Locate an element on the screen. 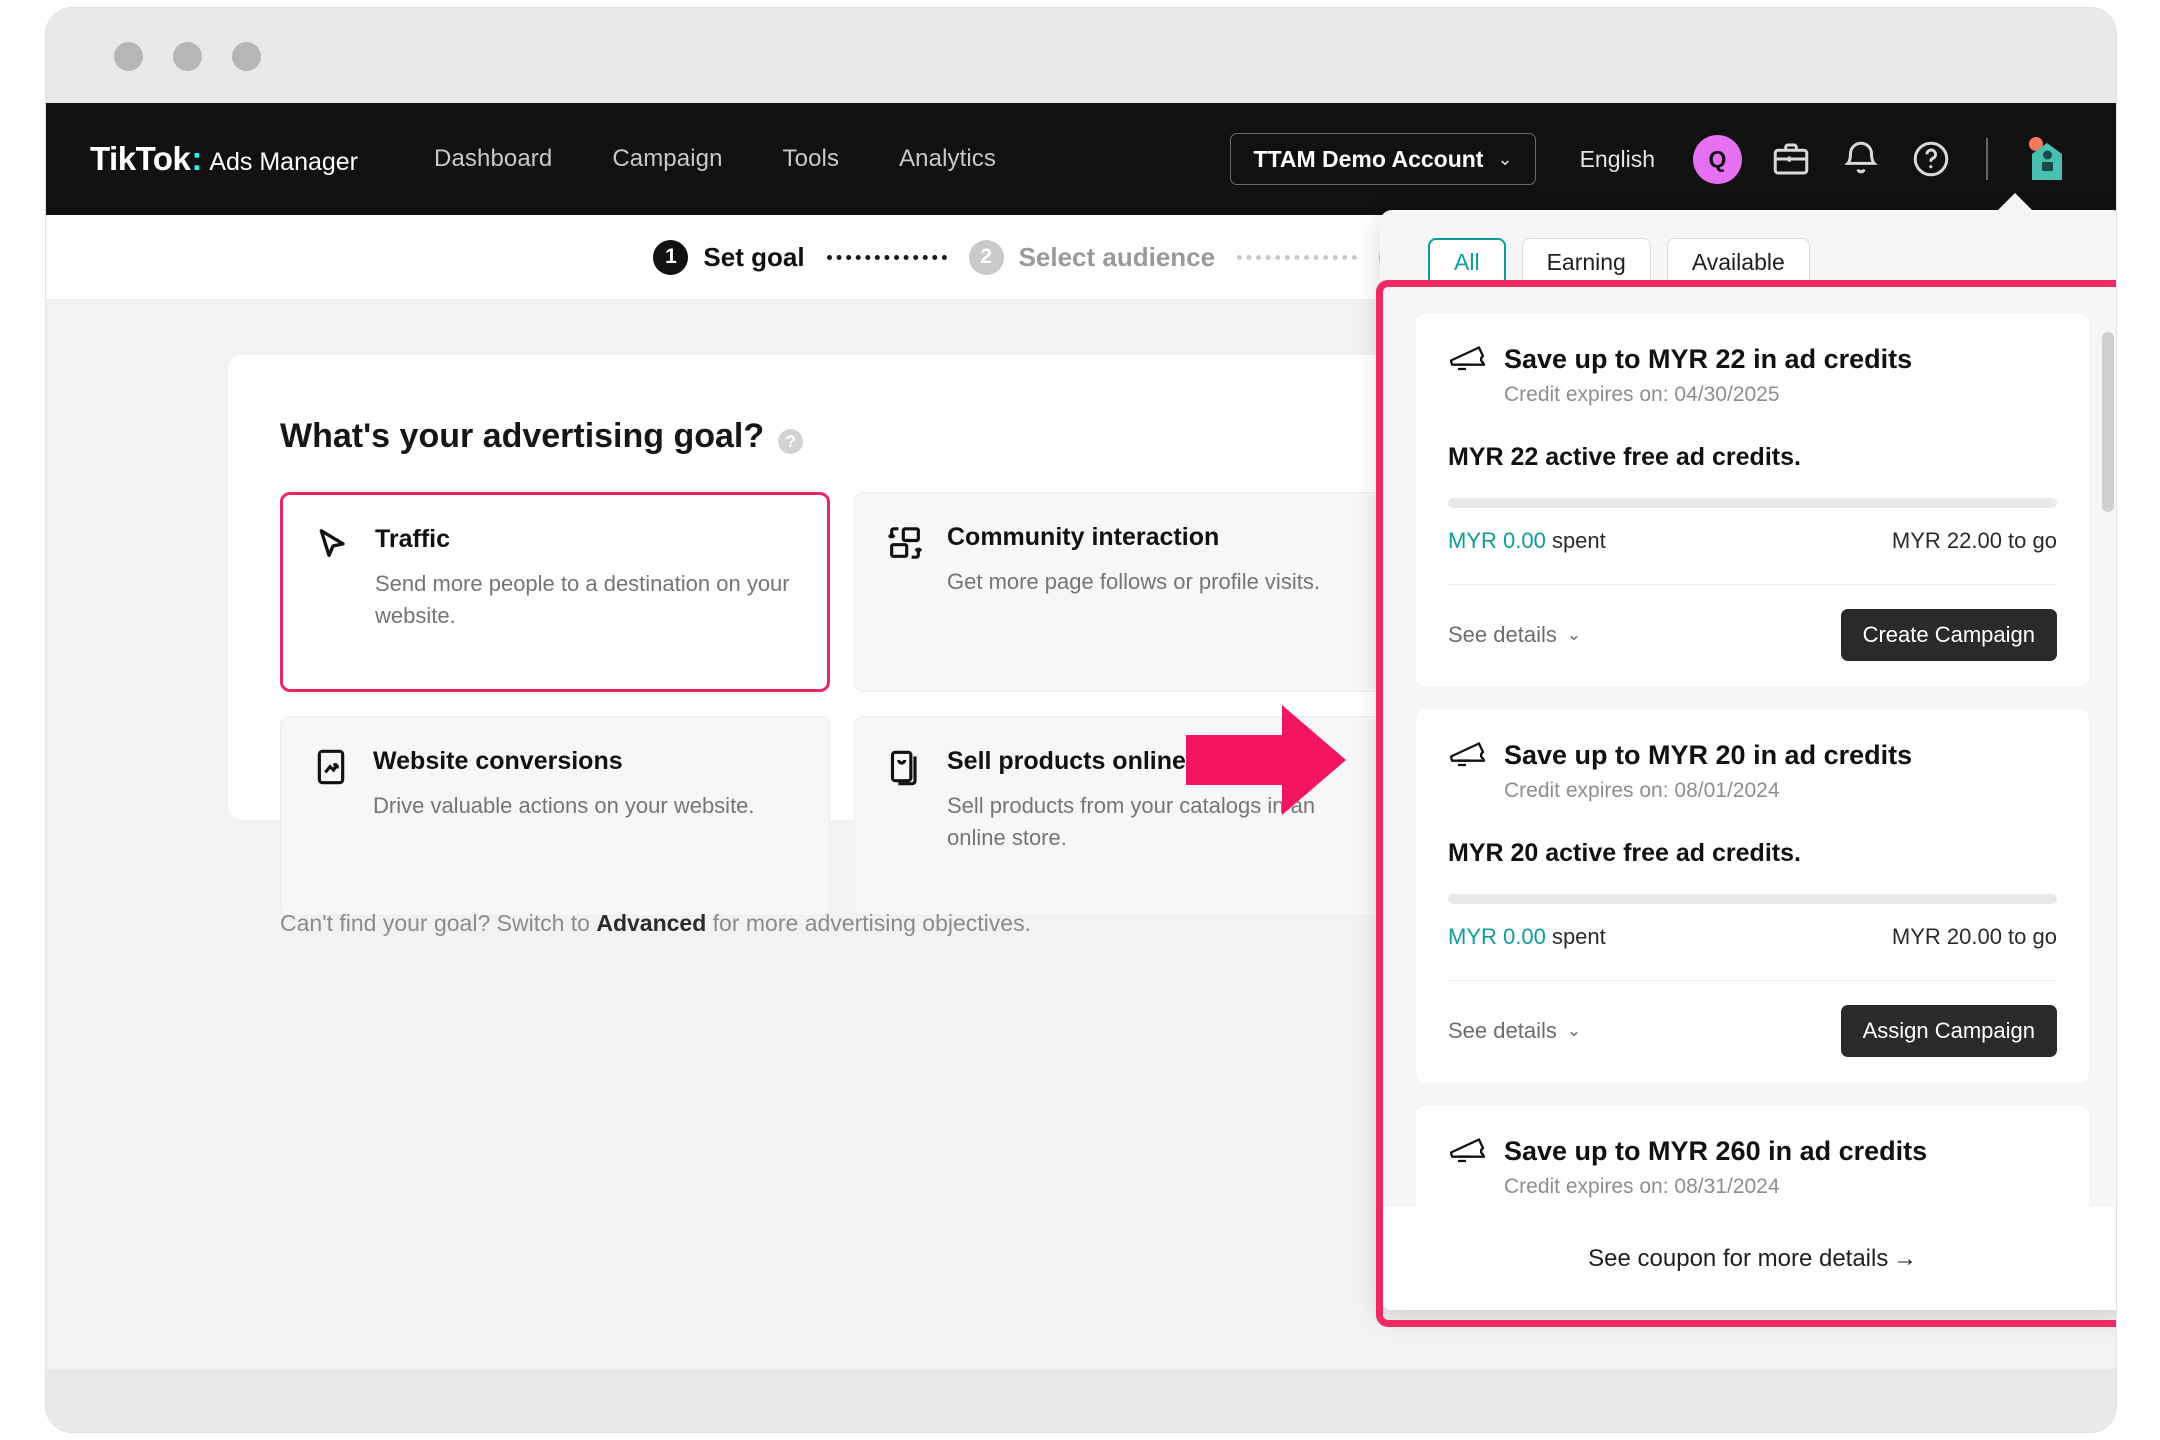  cursor-arrow-icon is located at coordinates (333, 545).